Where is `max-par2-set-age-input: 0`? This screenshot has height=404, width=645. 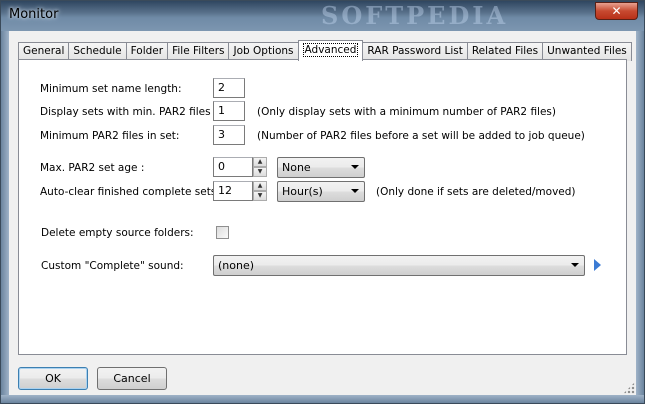
max-par2-set-age-input: 0 is located at coordinates (233, 167).